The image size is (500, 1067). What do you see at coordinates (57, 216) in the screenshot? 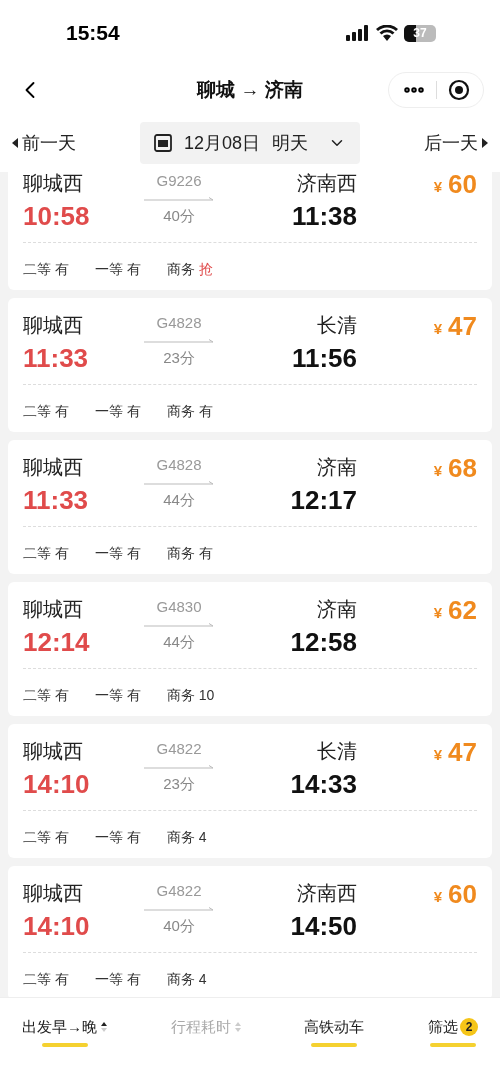
I see `departure-time: 10:58` at bounding box center [57, 216].